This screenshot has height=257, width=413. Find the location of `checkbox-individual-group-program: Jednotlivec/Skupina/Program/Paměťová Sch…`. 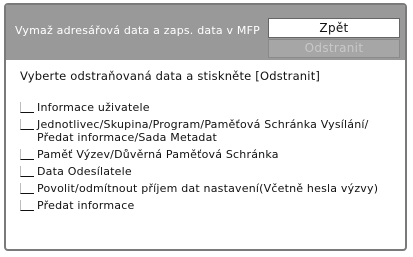

checkbox-individual-group-program: Jednotlivec/Skupina/Program/Paměťová Sch… is located at coordinates (210, 131).